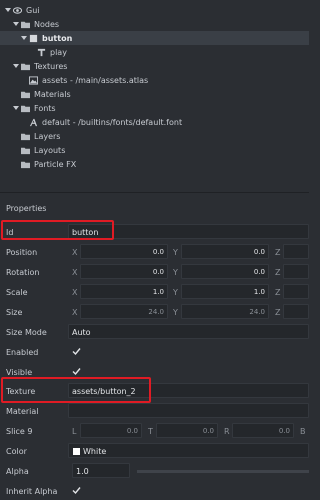 The width and height of the screenshot is (320, 500). Describe the element at coordinates (95, 80) in the screenshot. I see `tree-item-label: assets - /main/assets.atlas` at that location.